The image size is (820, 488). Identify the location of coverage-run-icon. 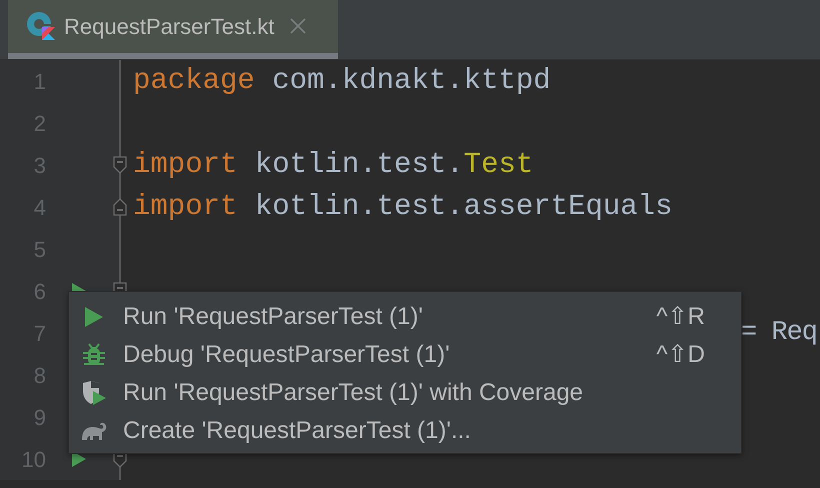
(94, 393).